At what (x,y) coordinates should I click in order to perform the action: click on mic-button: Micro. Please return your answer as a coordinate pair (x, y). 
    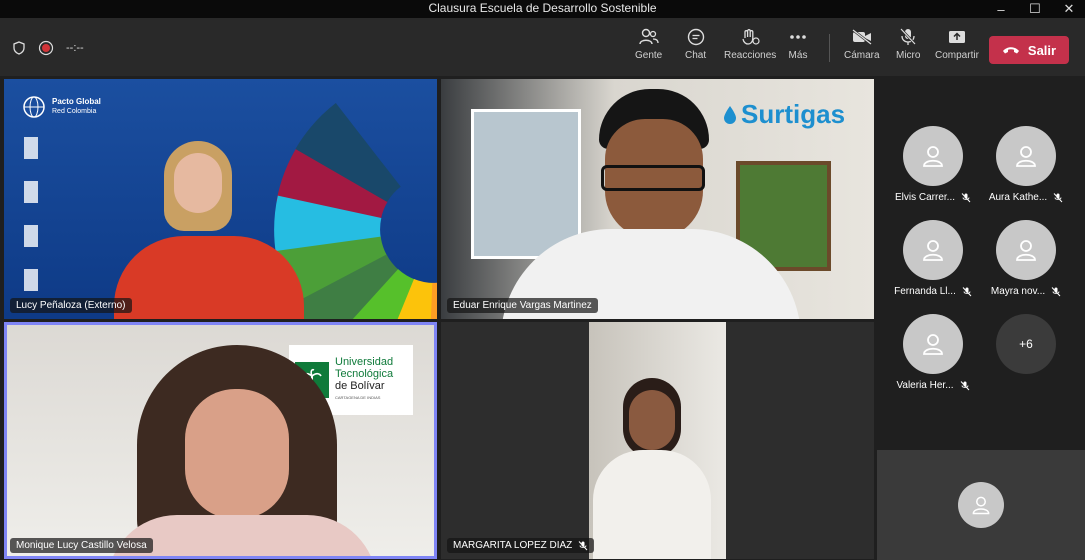
    Looking at the image, I should click on (908, 44).